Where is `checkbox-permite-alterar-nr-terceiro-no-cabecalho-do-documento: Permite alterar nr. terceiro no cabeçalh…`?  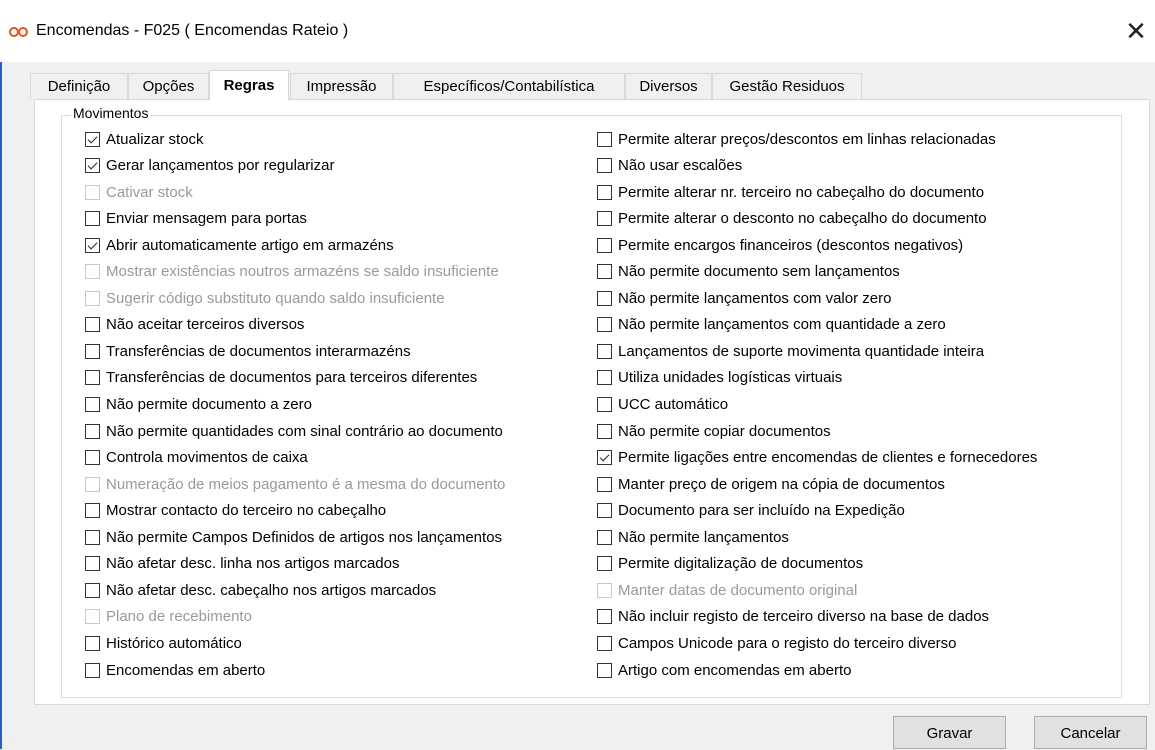
checkbox-permite-alterar-nr-terceiro-no-cabecalho-do-documento: Permite alterar nr. terceiro no cabeçalh… is located at coordinates (790, 192).